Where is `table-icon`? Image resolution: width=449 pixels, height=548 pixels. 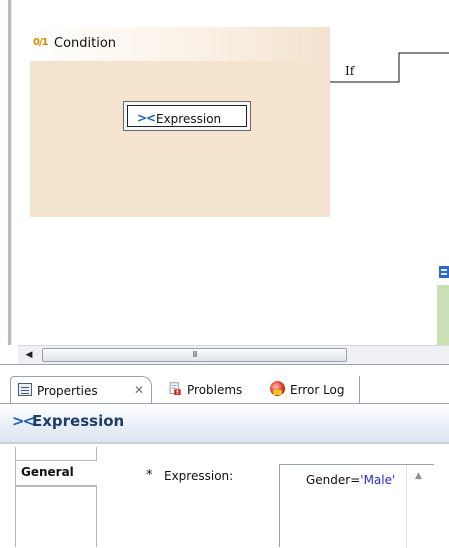 table-icon is located at coordinates (444, 272).